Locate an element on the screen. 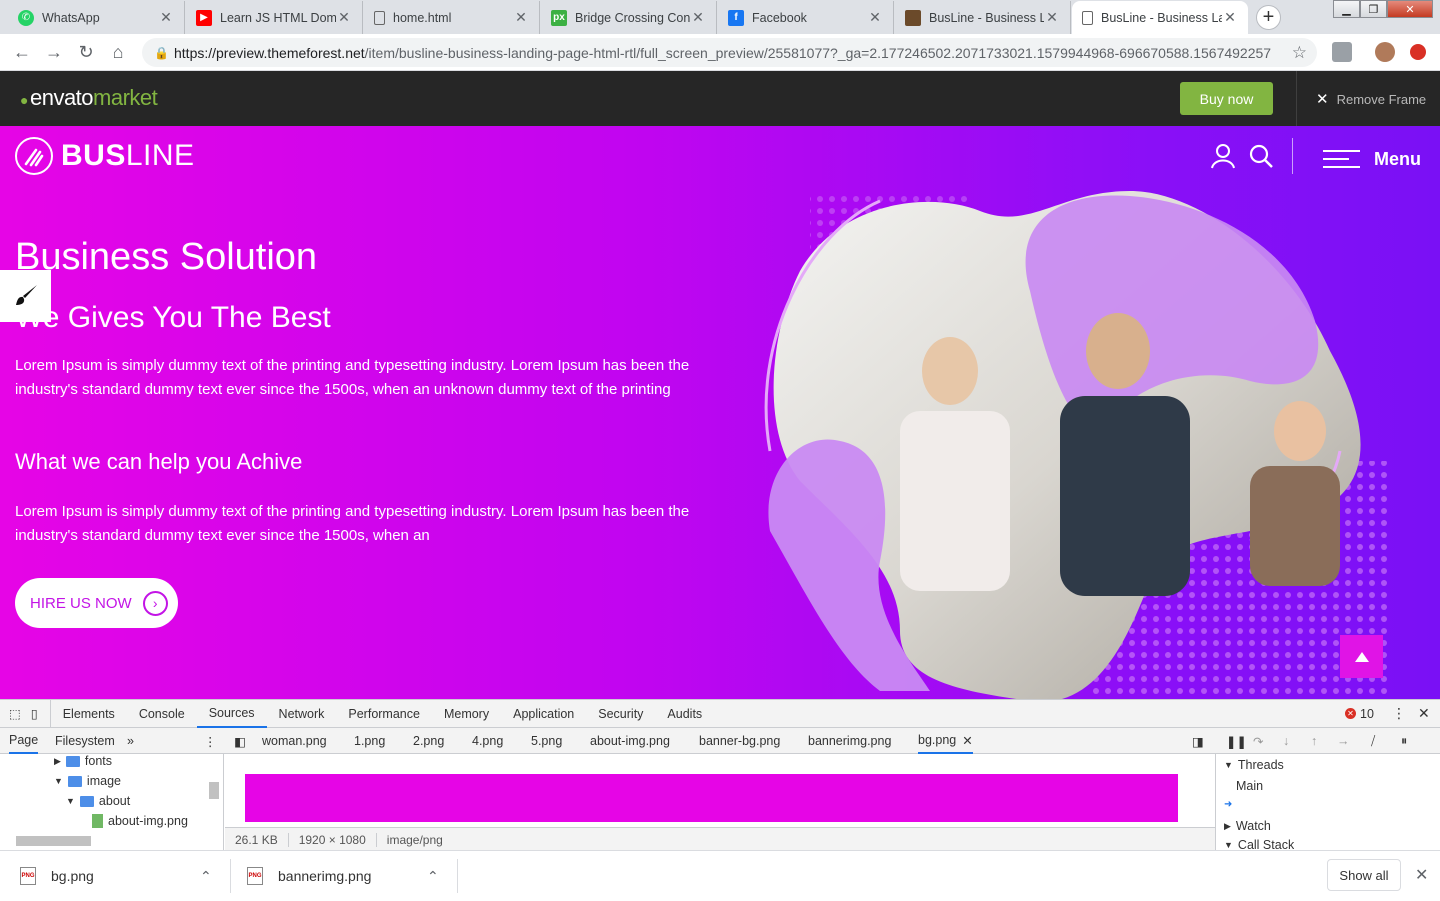 The width and height of the screenshot is (1440, 901). pause-exceptions-icon: ⏸ is located at coordinates (1404, 741).